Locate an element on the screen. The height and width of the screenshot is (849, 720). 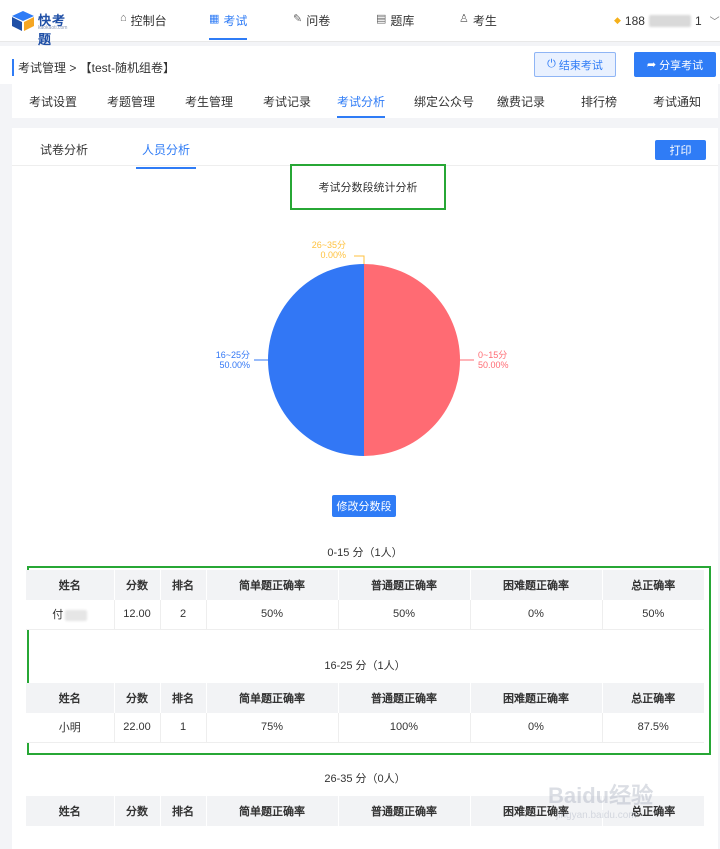
nav-label: 控制台 is located at coordinates (148, 21).